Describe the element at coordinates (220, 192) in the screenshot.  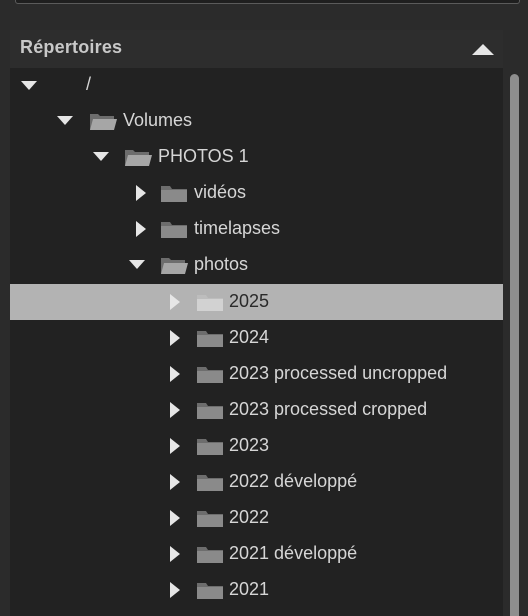
I see `tree-row-label: vidéos` at that location.